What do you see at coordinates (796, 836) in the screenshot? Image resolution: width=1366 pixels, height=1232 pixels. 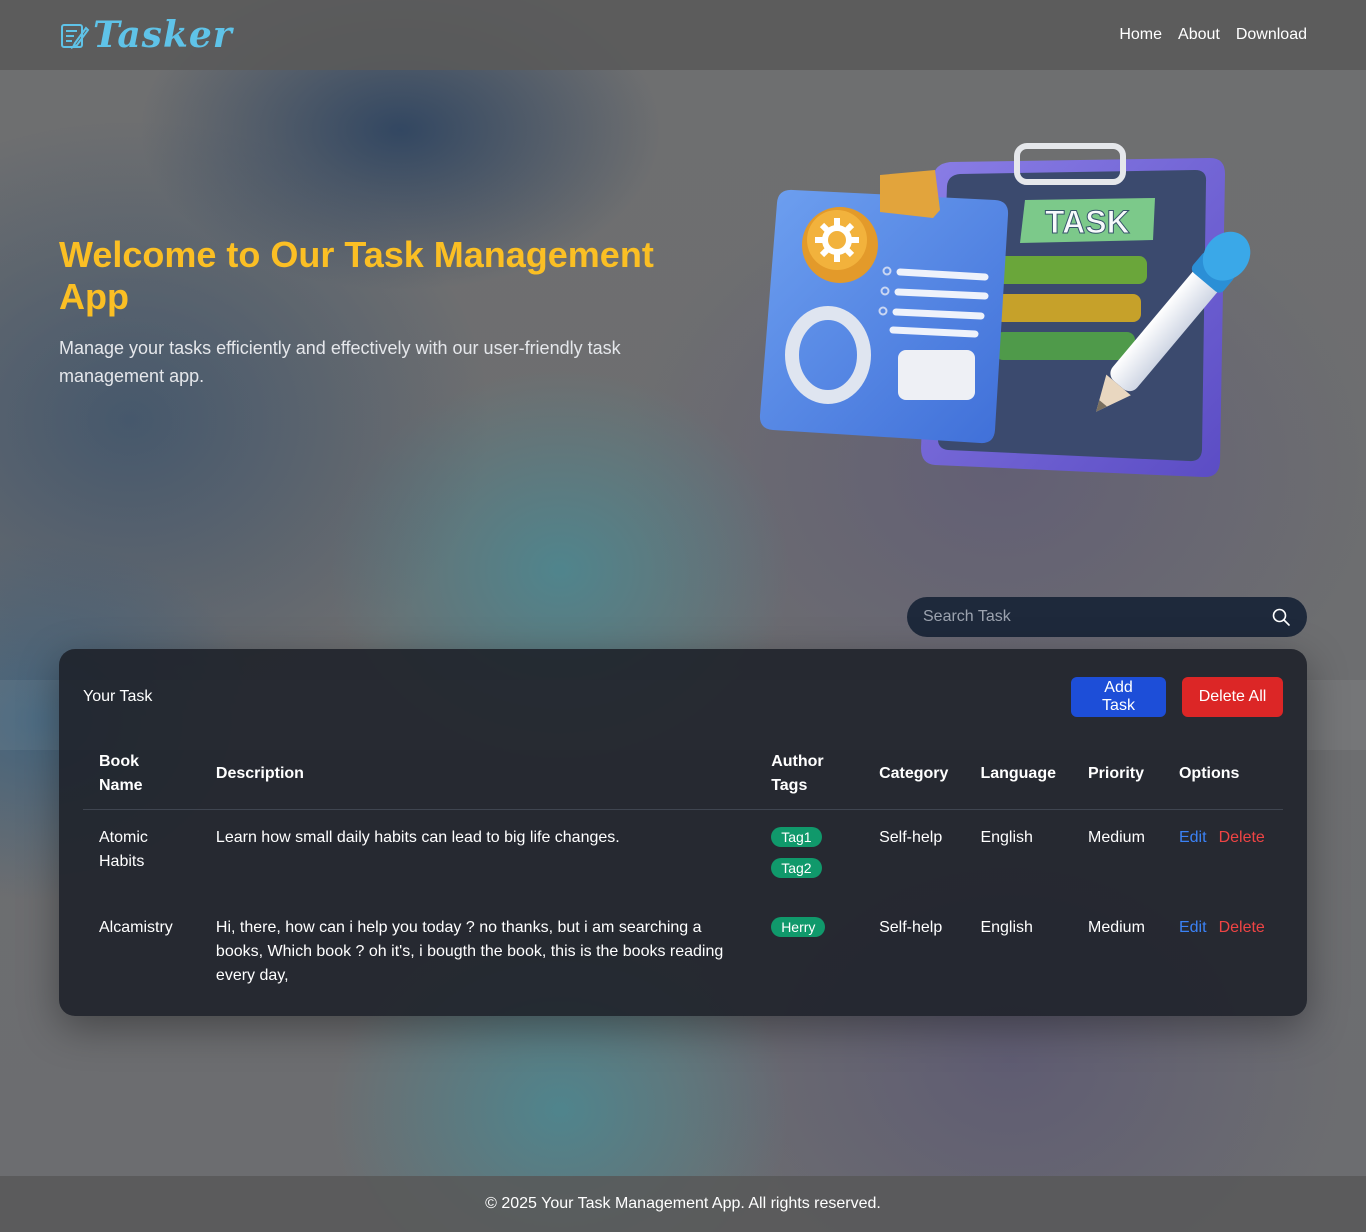 I see `tag-badge: Tag1` at bounding box center [796, 836].